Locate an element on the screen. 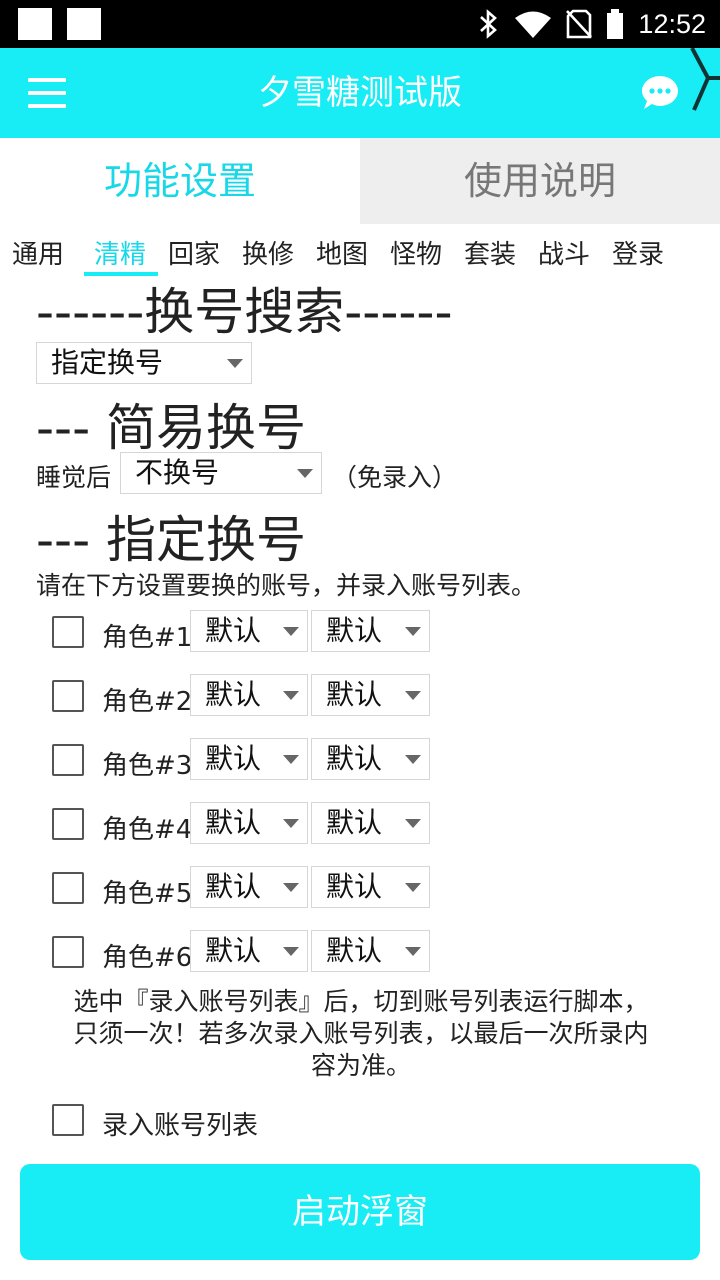 The height and width of the screenshot is (1280, 720). role-1-checkbox is located at coordinates (68, 632).